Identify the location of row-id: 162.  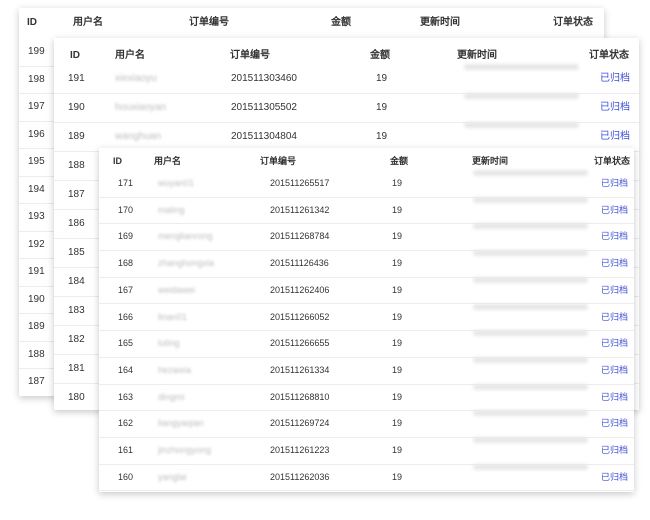
(126, 423).